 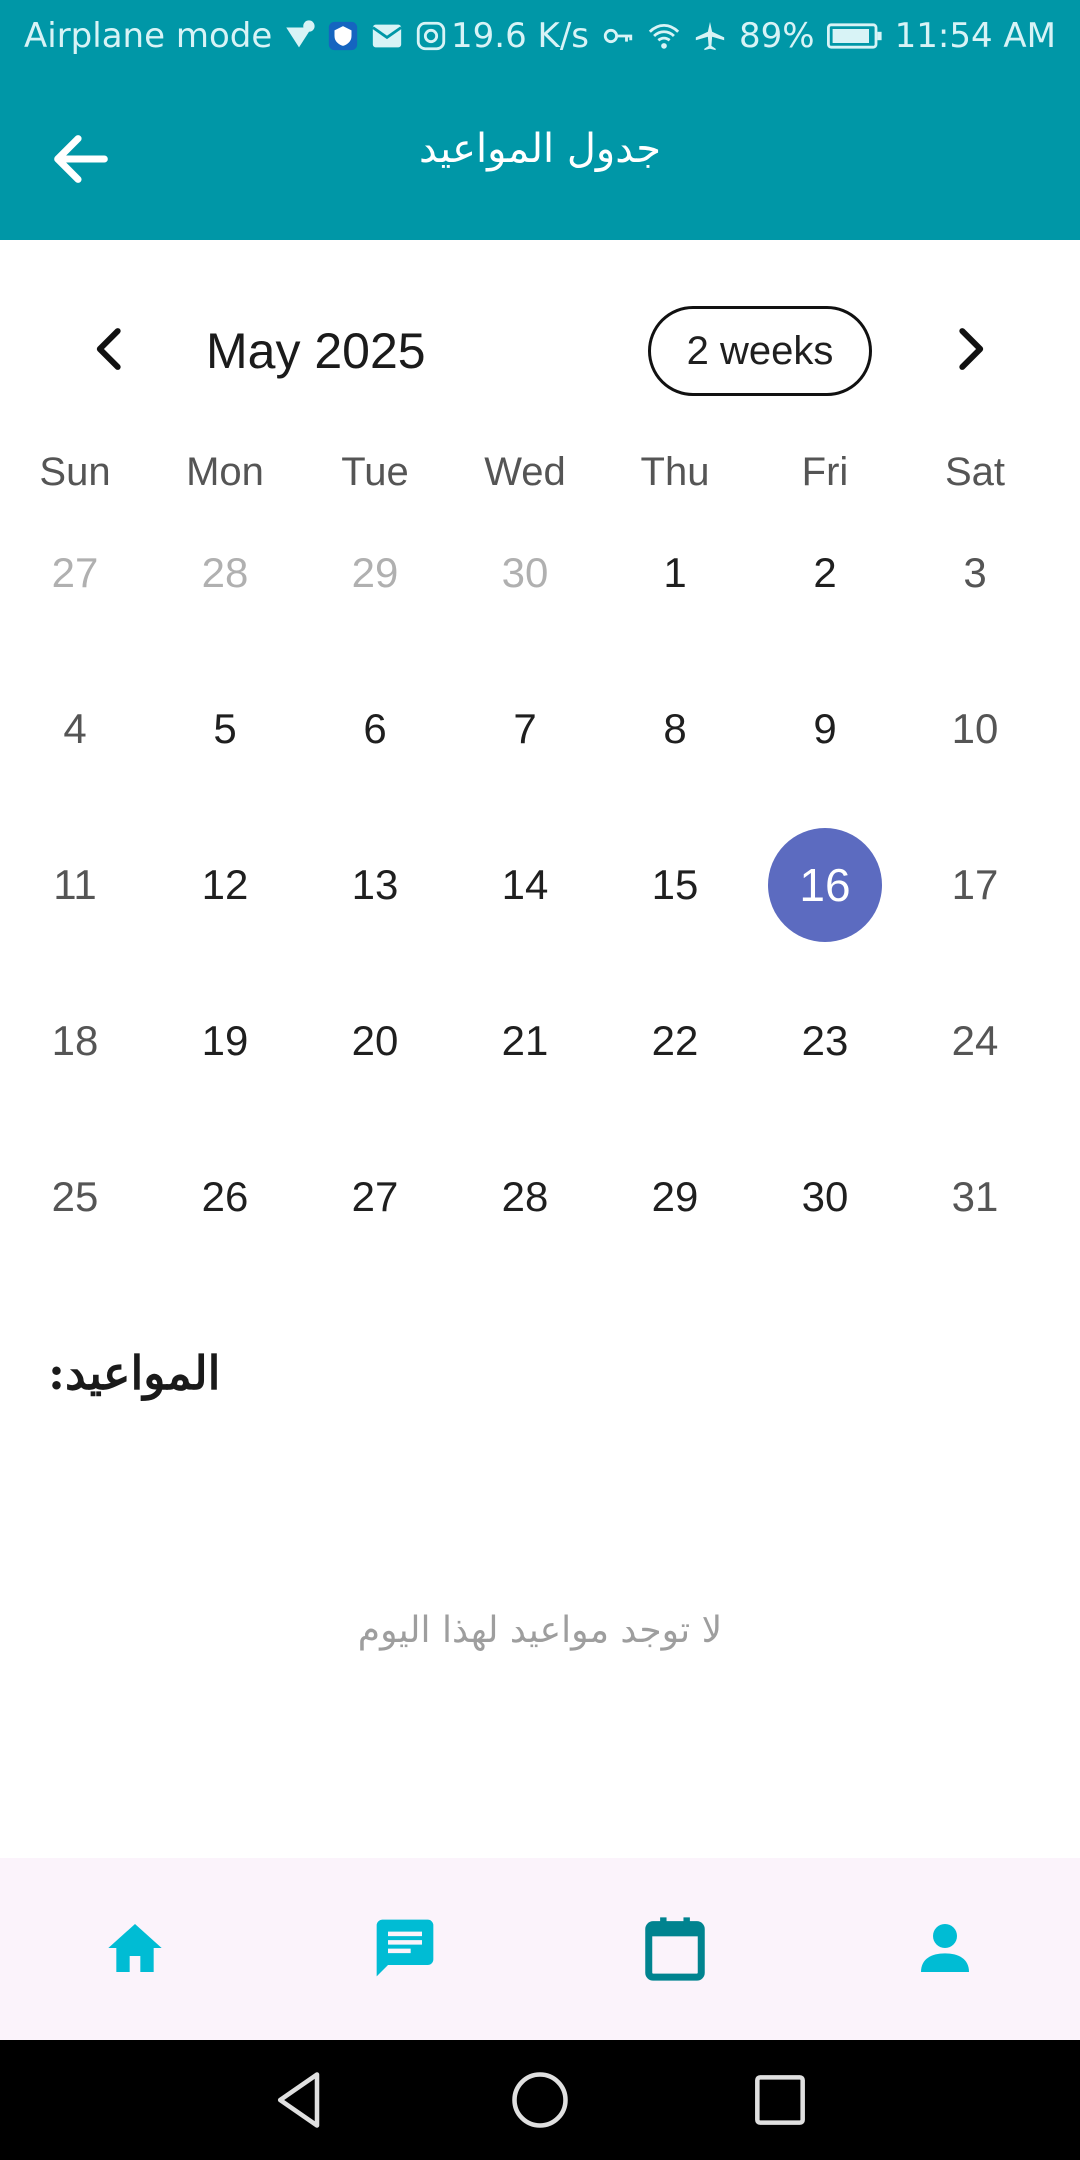 I want to click on month-title: May 2025, so click(x=316, y=351).